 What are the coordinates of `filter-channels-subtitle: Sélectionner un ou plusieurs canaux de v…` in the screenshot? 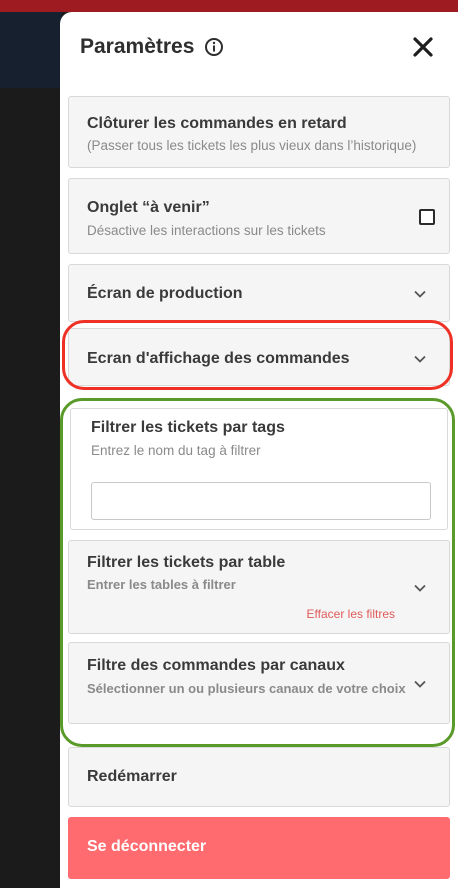 It's located at (246, 688).